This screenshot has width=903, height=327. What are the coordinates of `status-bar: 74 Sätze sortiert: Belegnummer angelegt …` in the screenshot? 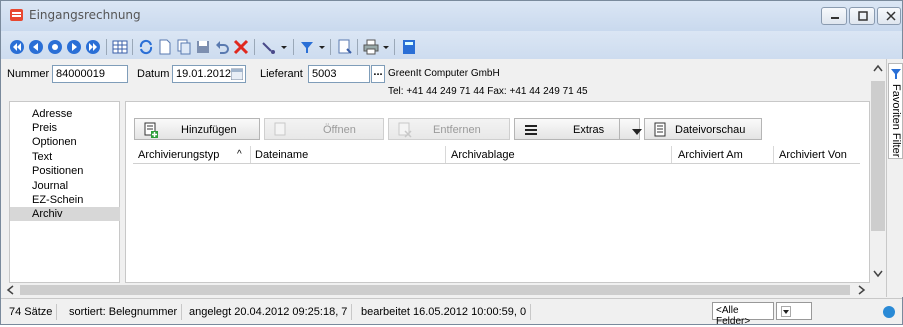 It's located at (451, 312).